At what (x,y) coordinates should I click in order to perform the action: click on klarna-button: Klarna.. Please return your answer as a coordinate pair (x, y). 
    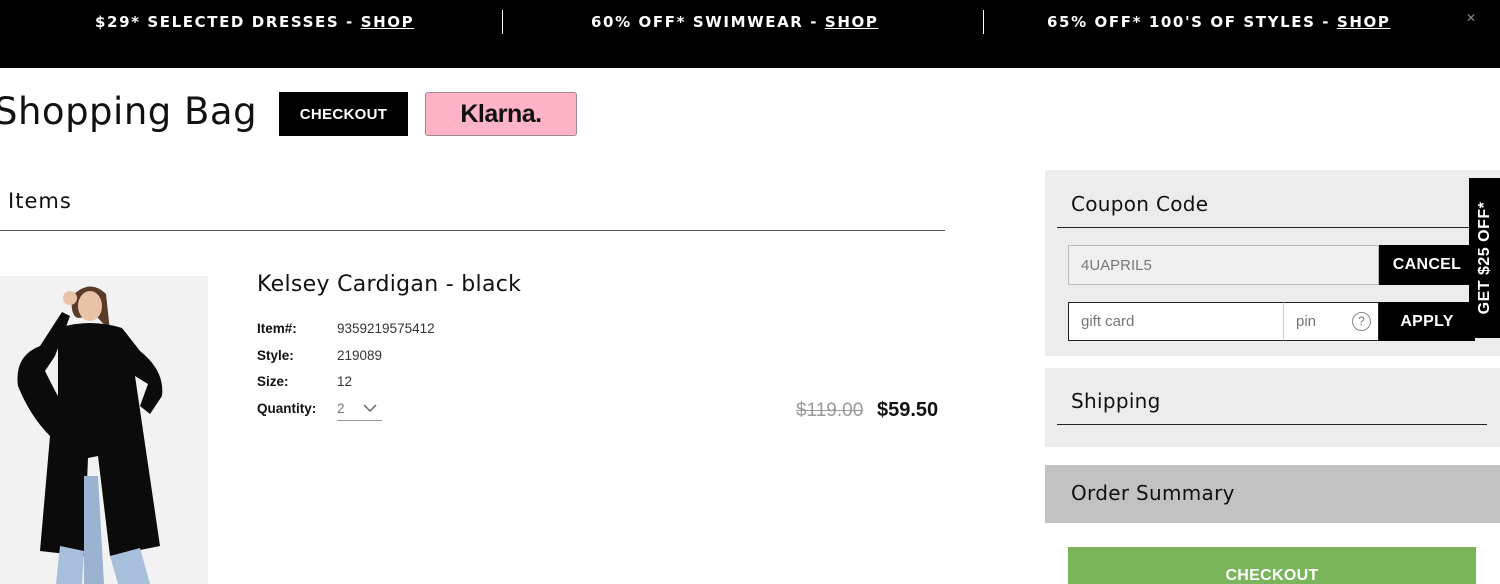
    Looking at the image, I should click on (501, 114).